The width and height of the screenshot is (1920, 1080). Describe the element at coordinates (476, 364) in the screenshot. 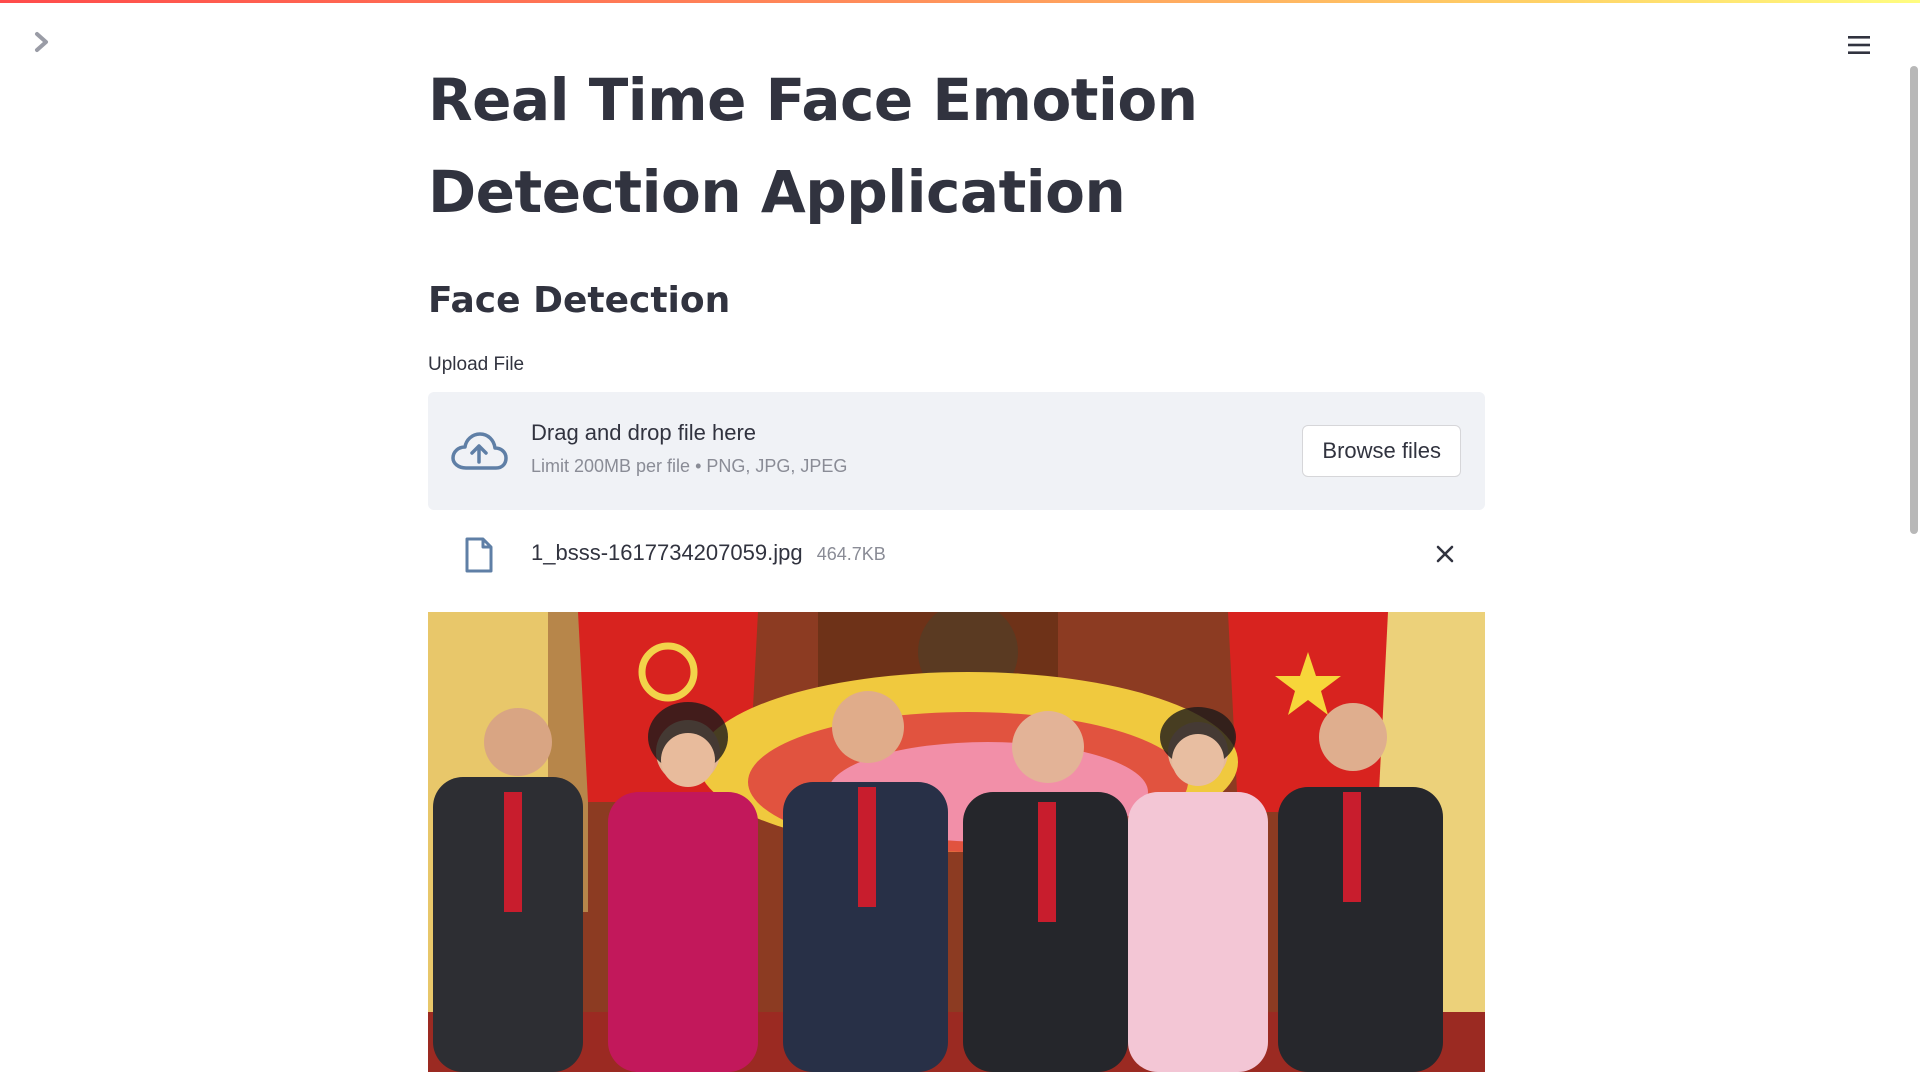

I see `upload-label: Upload File` at that location.